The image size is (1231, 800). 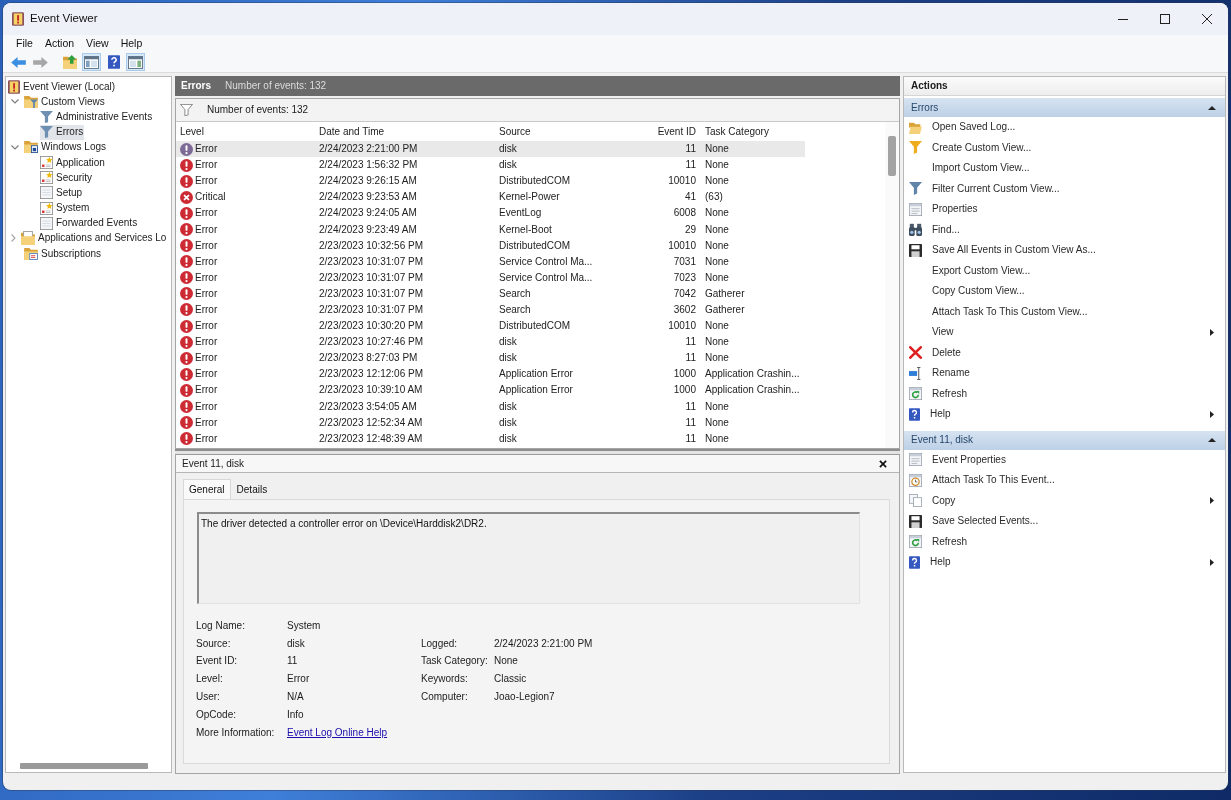 What do you see at coordinates (528, 558) in the screenshot?
I see `description-field: The driver detected a controller error on \Device\Harddisk2\DR2.` at bounding box center [528, 558].